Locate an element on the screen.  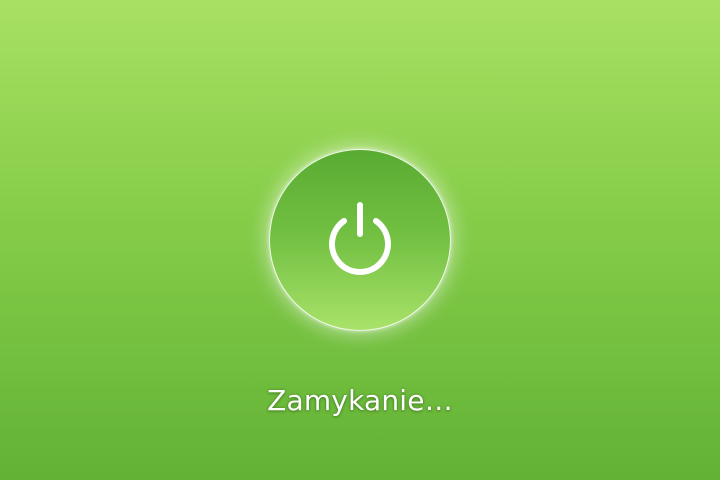
power-button is located at coordinates (360, 240).